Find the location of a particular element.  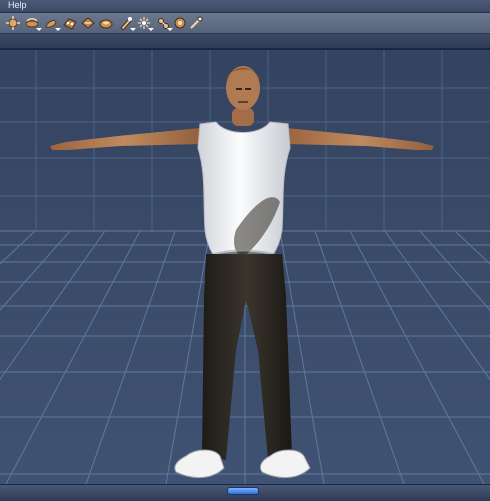

pants is located at coordinates (247, 357).